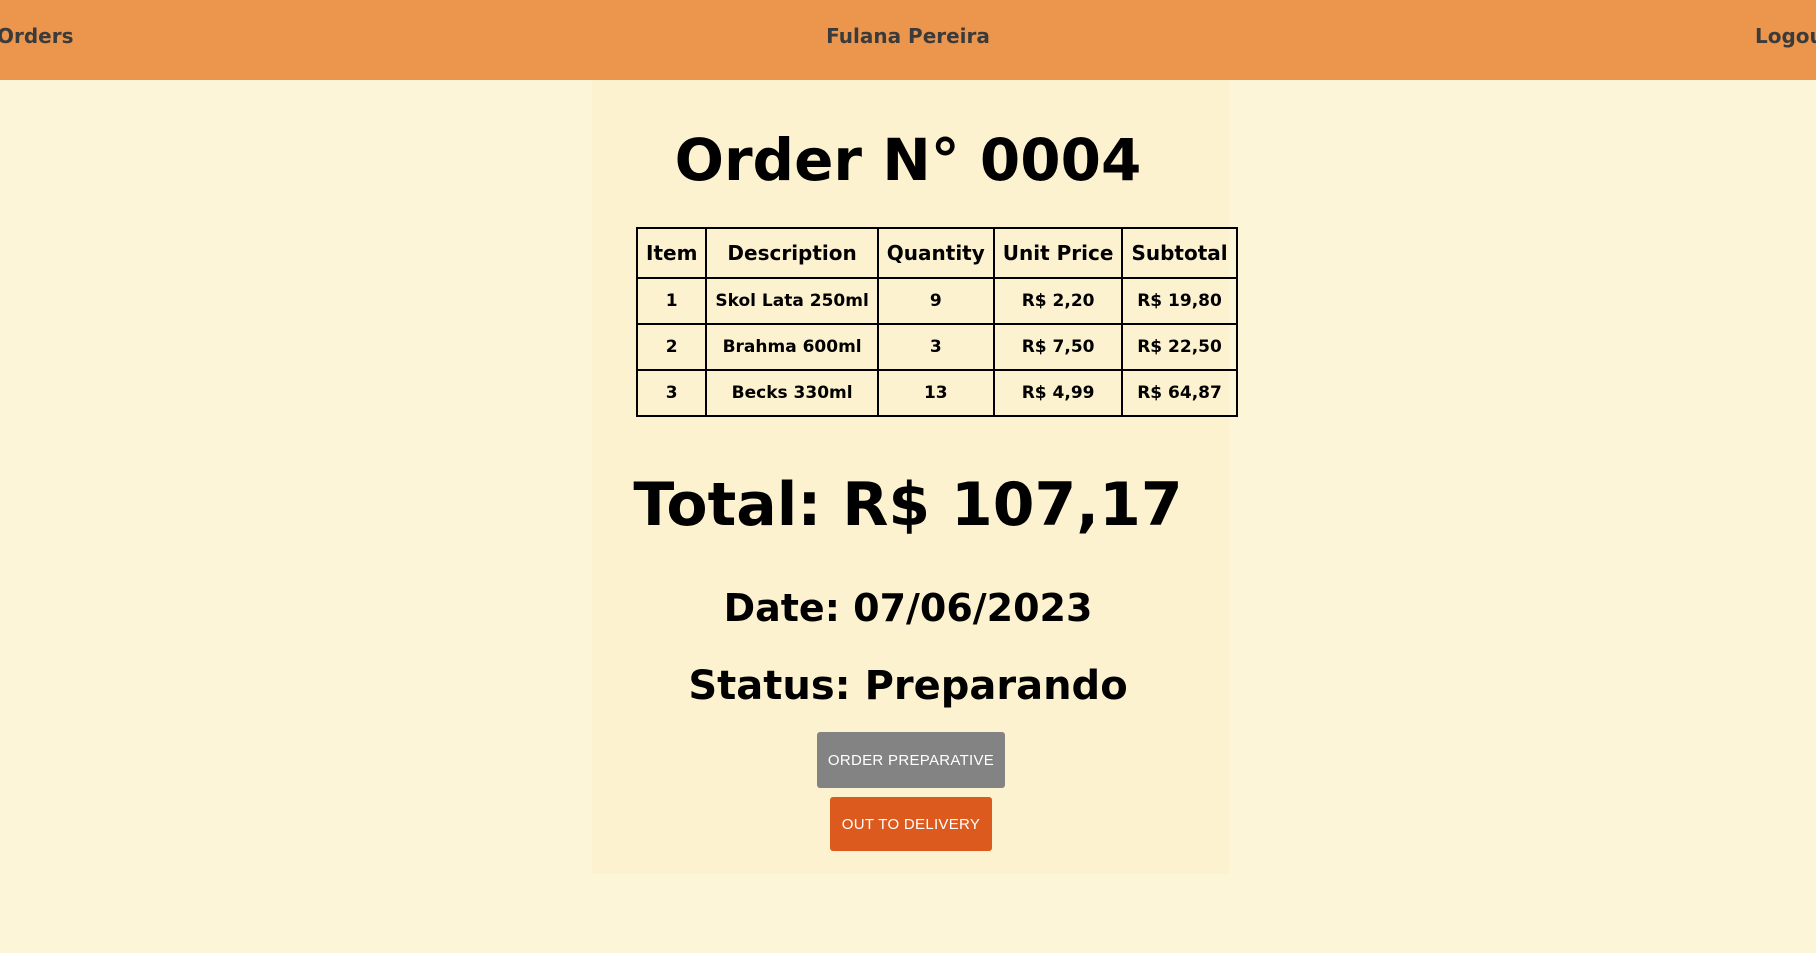 The width and height of the screenshot is (1816, 953). I want to click on order-date: Date: 07/06/2023, so click(908, 608).